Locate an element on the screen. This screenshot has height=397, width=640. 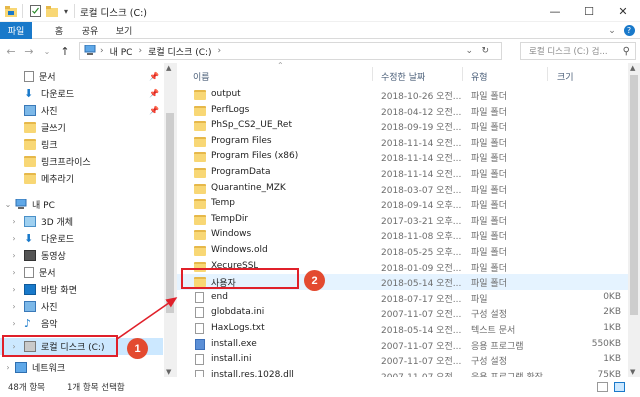
file-row: ProgramData 2018-11-14 오전... 파일 폴더 is located at coordinates (403, 173).